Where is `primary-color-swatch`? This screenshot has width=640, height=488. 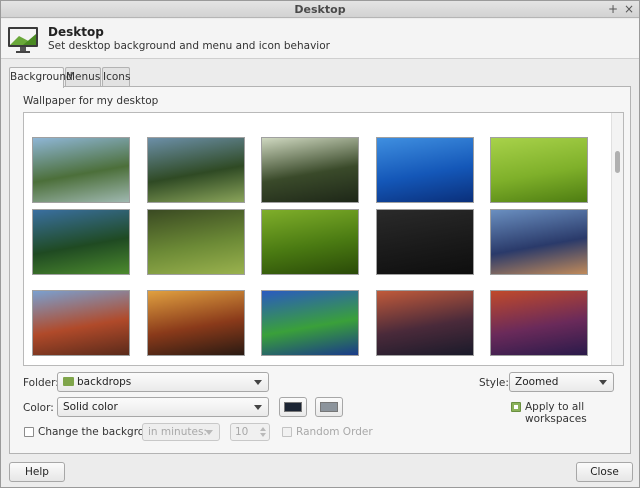
primary-color-swatch is located at coordinates (293, 407).